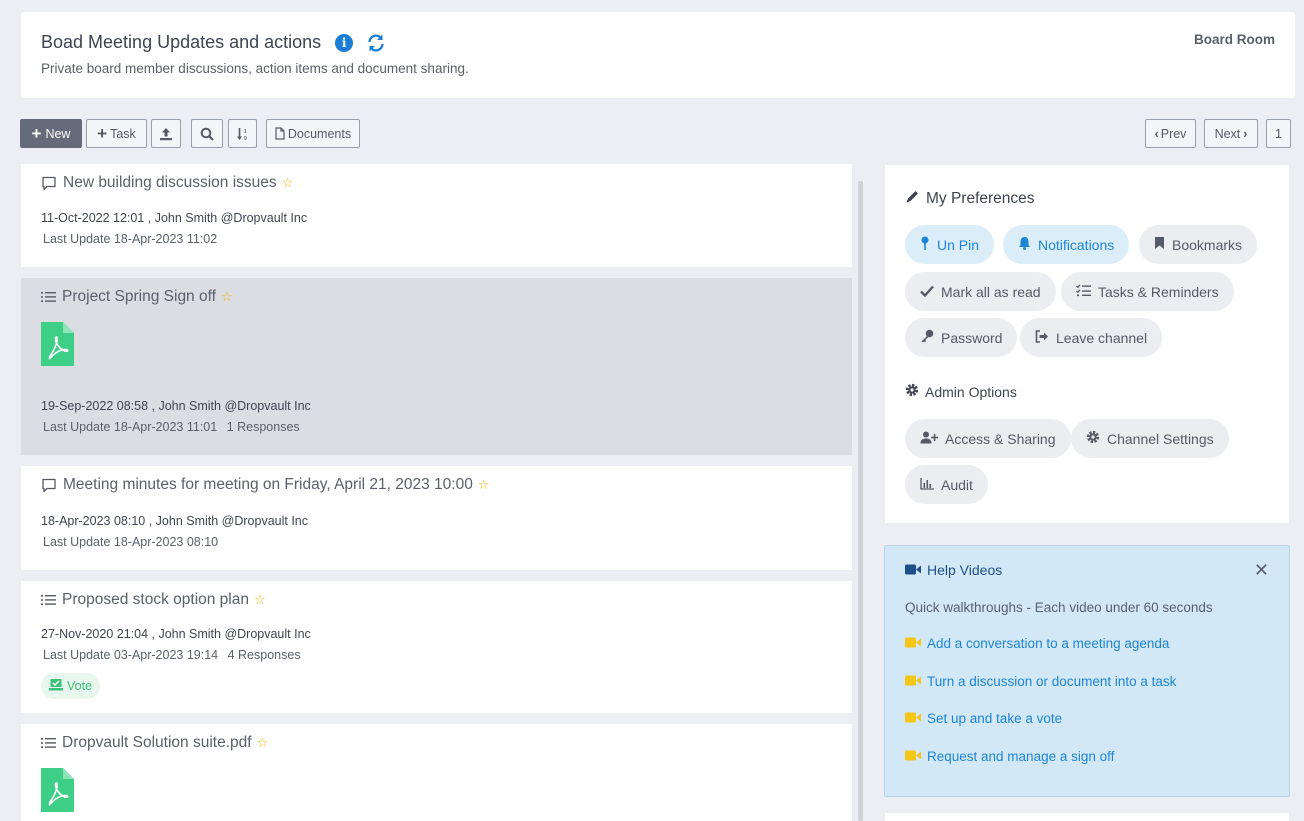 Image resolution: width=1304 pixels, height=821 pixels. Describe the element at coordinates (166, 133) in the screenshot. I see `upload-button` at that location.